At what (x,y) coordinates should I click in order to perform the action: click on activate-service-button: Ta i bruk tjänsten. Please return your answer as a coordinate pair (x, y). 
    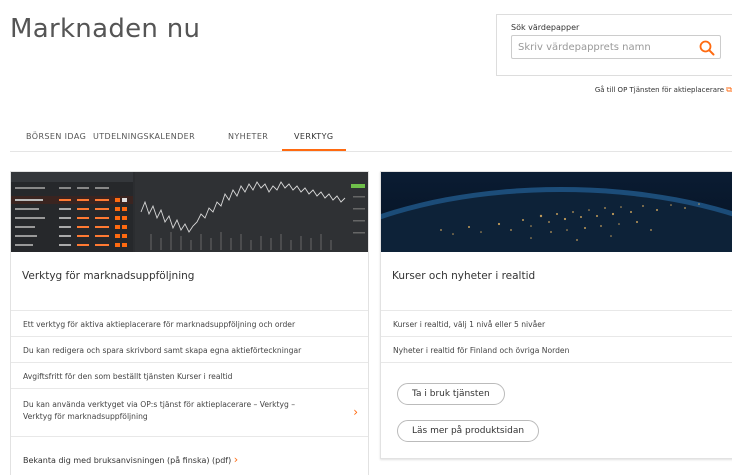
    Looking at the image, I should click on (451, 394).